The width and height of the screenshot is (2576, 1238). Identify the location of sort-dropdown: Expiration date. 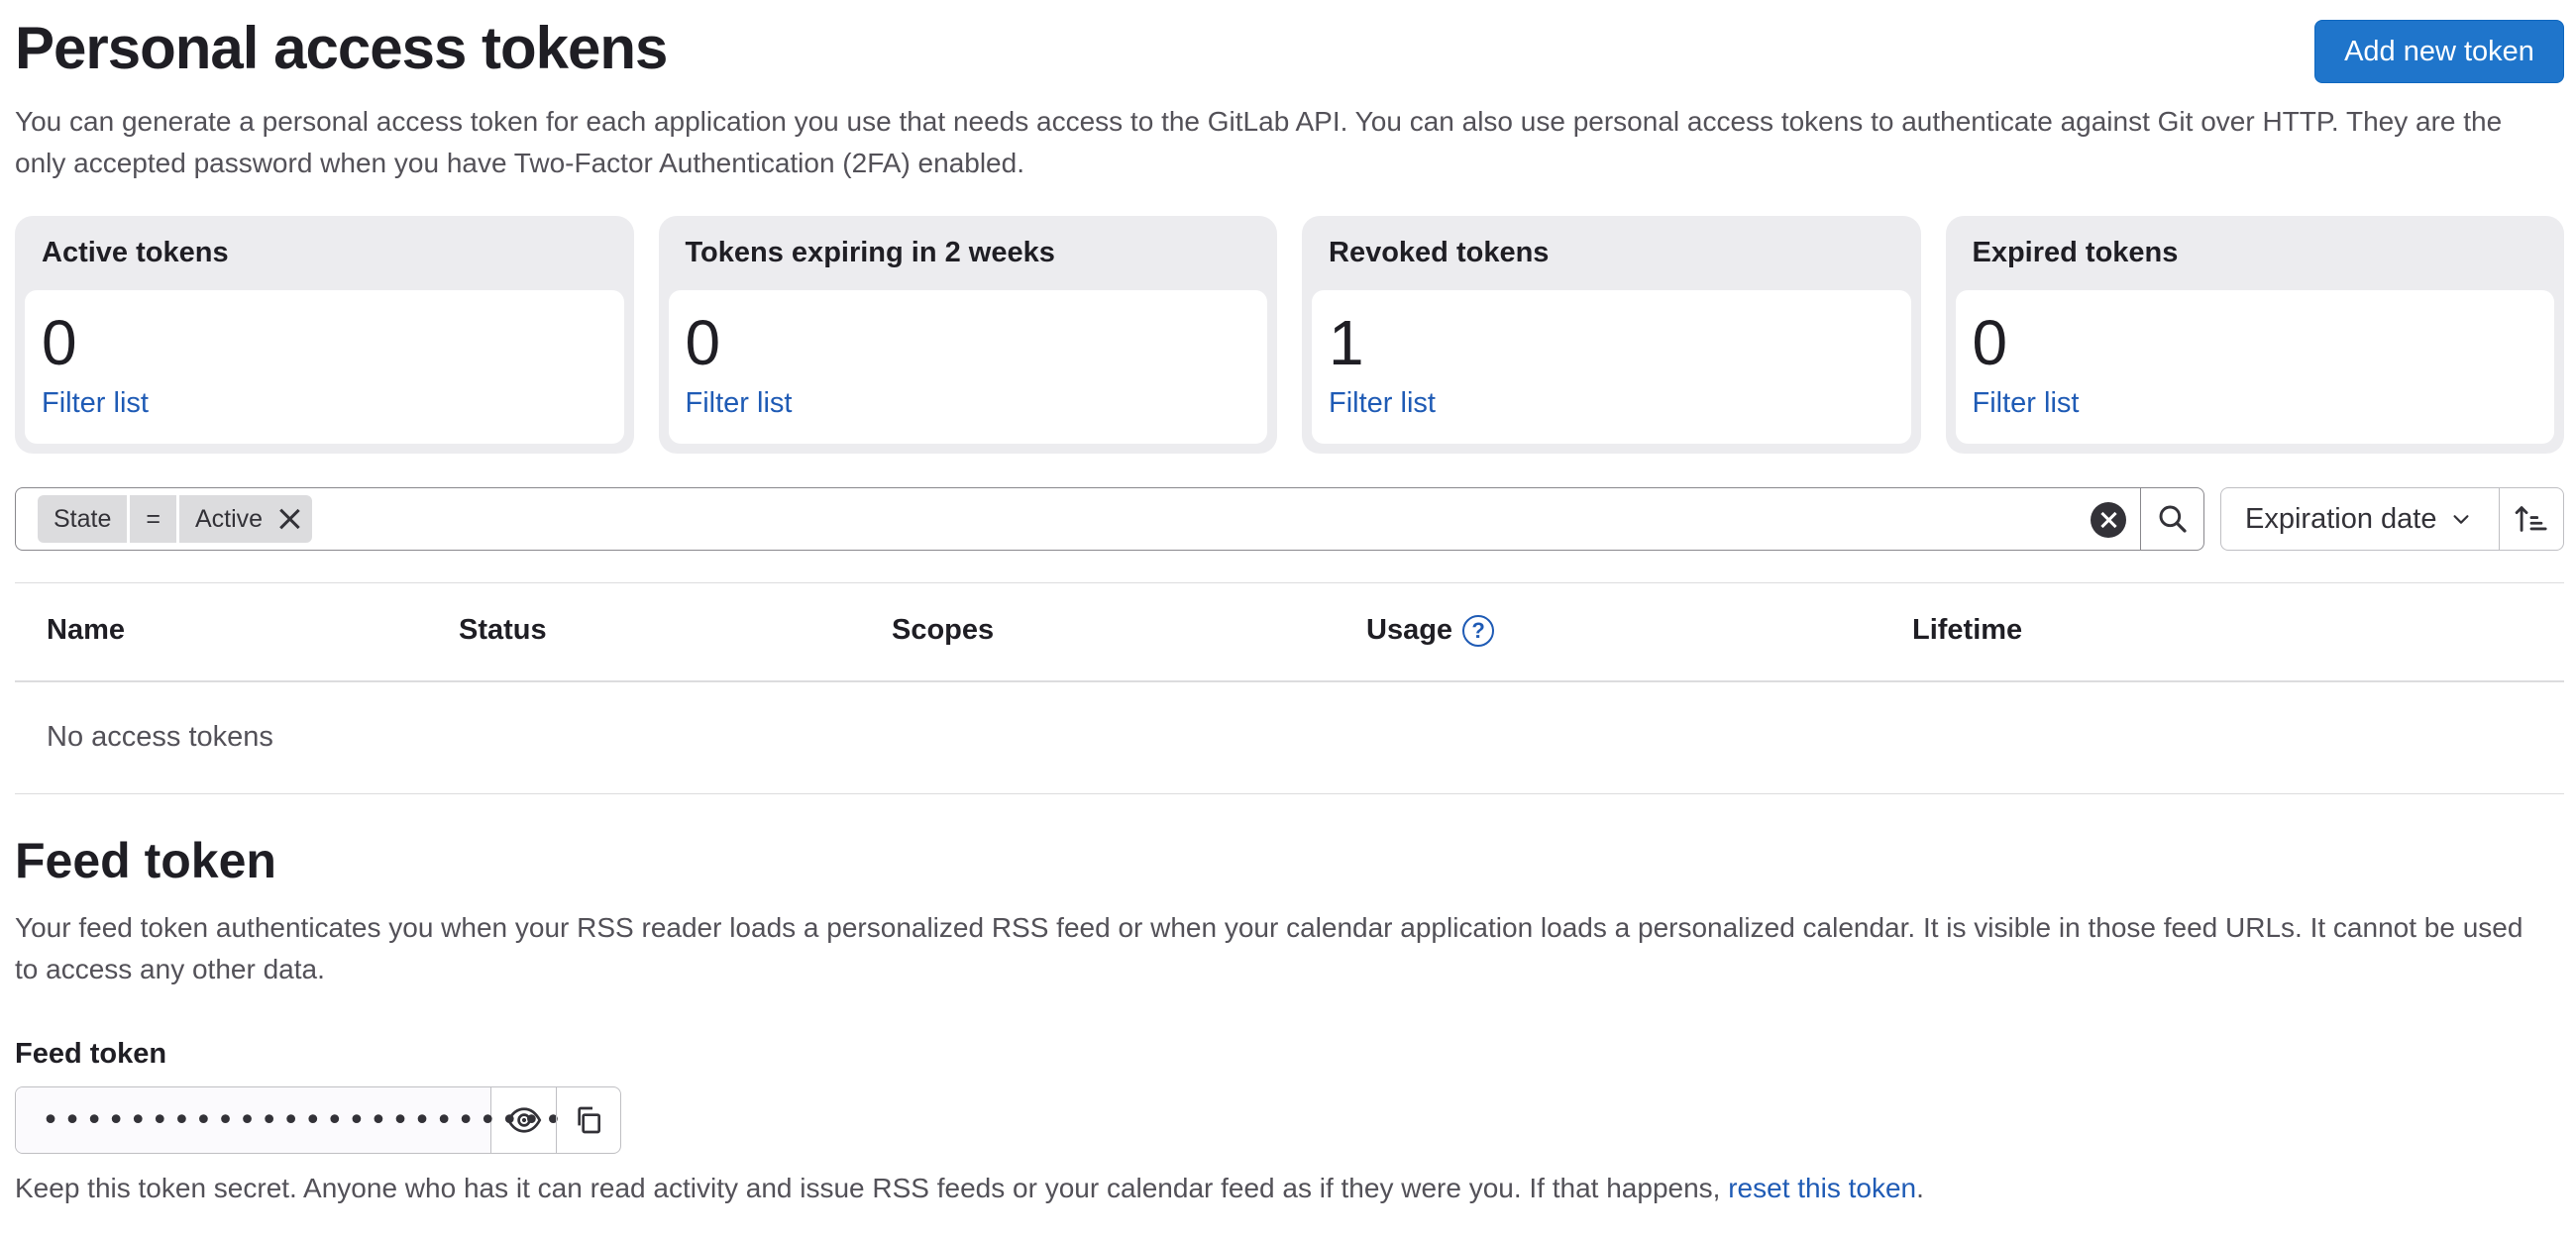
(2360, 519).